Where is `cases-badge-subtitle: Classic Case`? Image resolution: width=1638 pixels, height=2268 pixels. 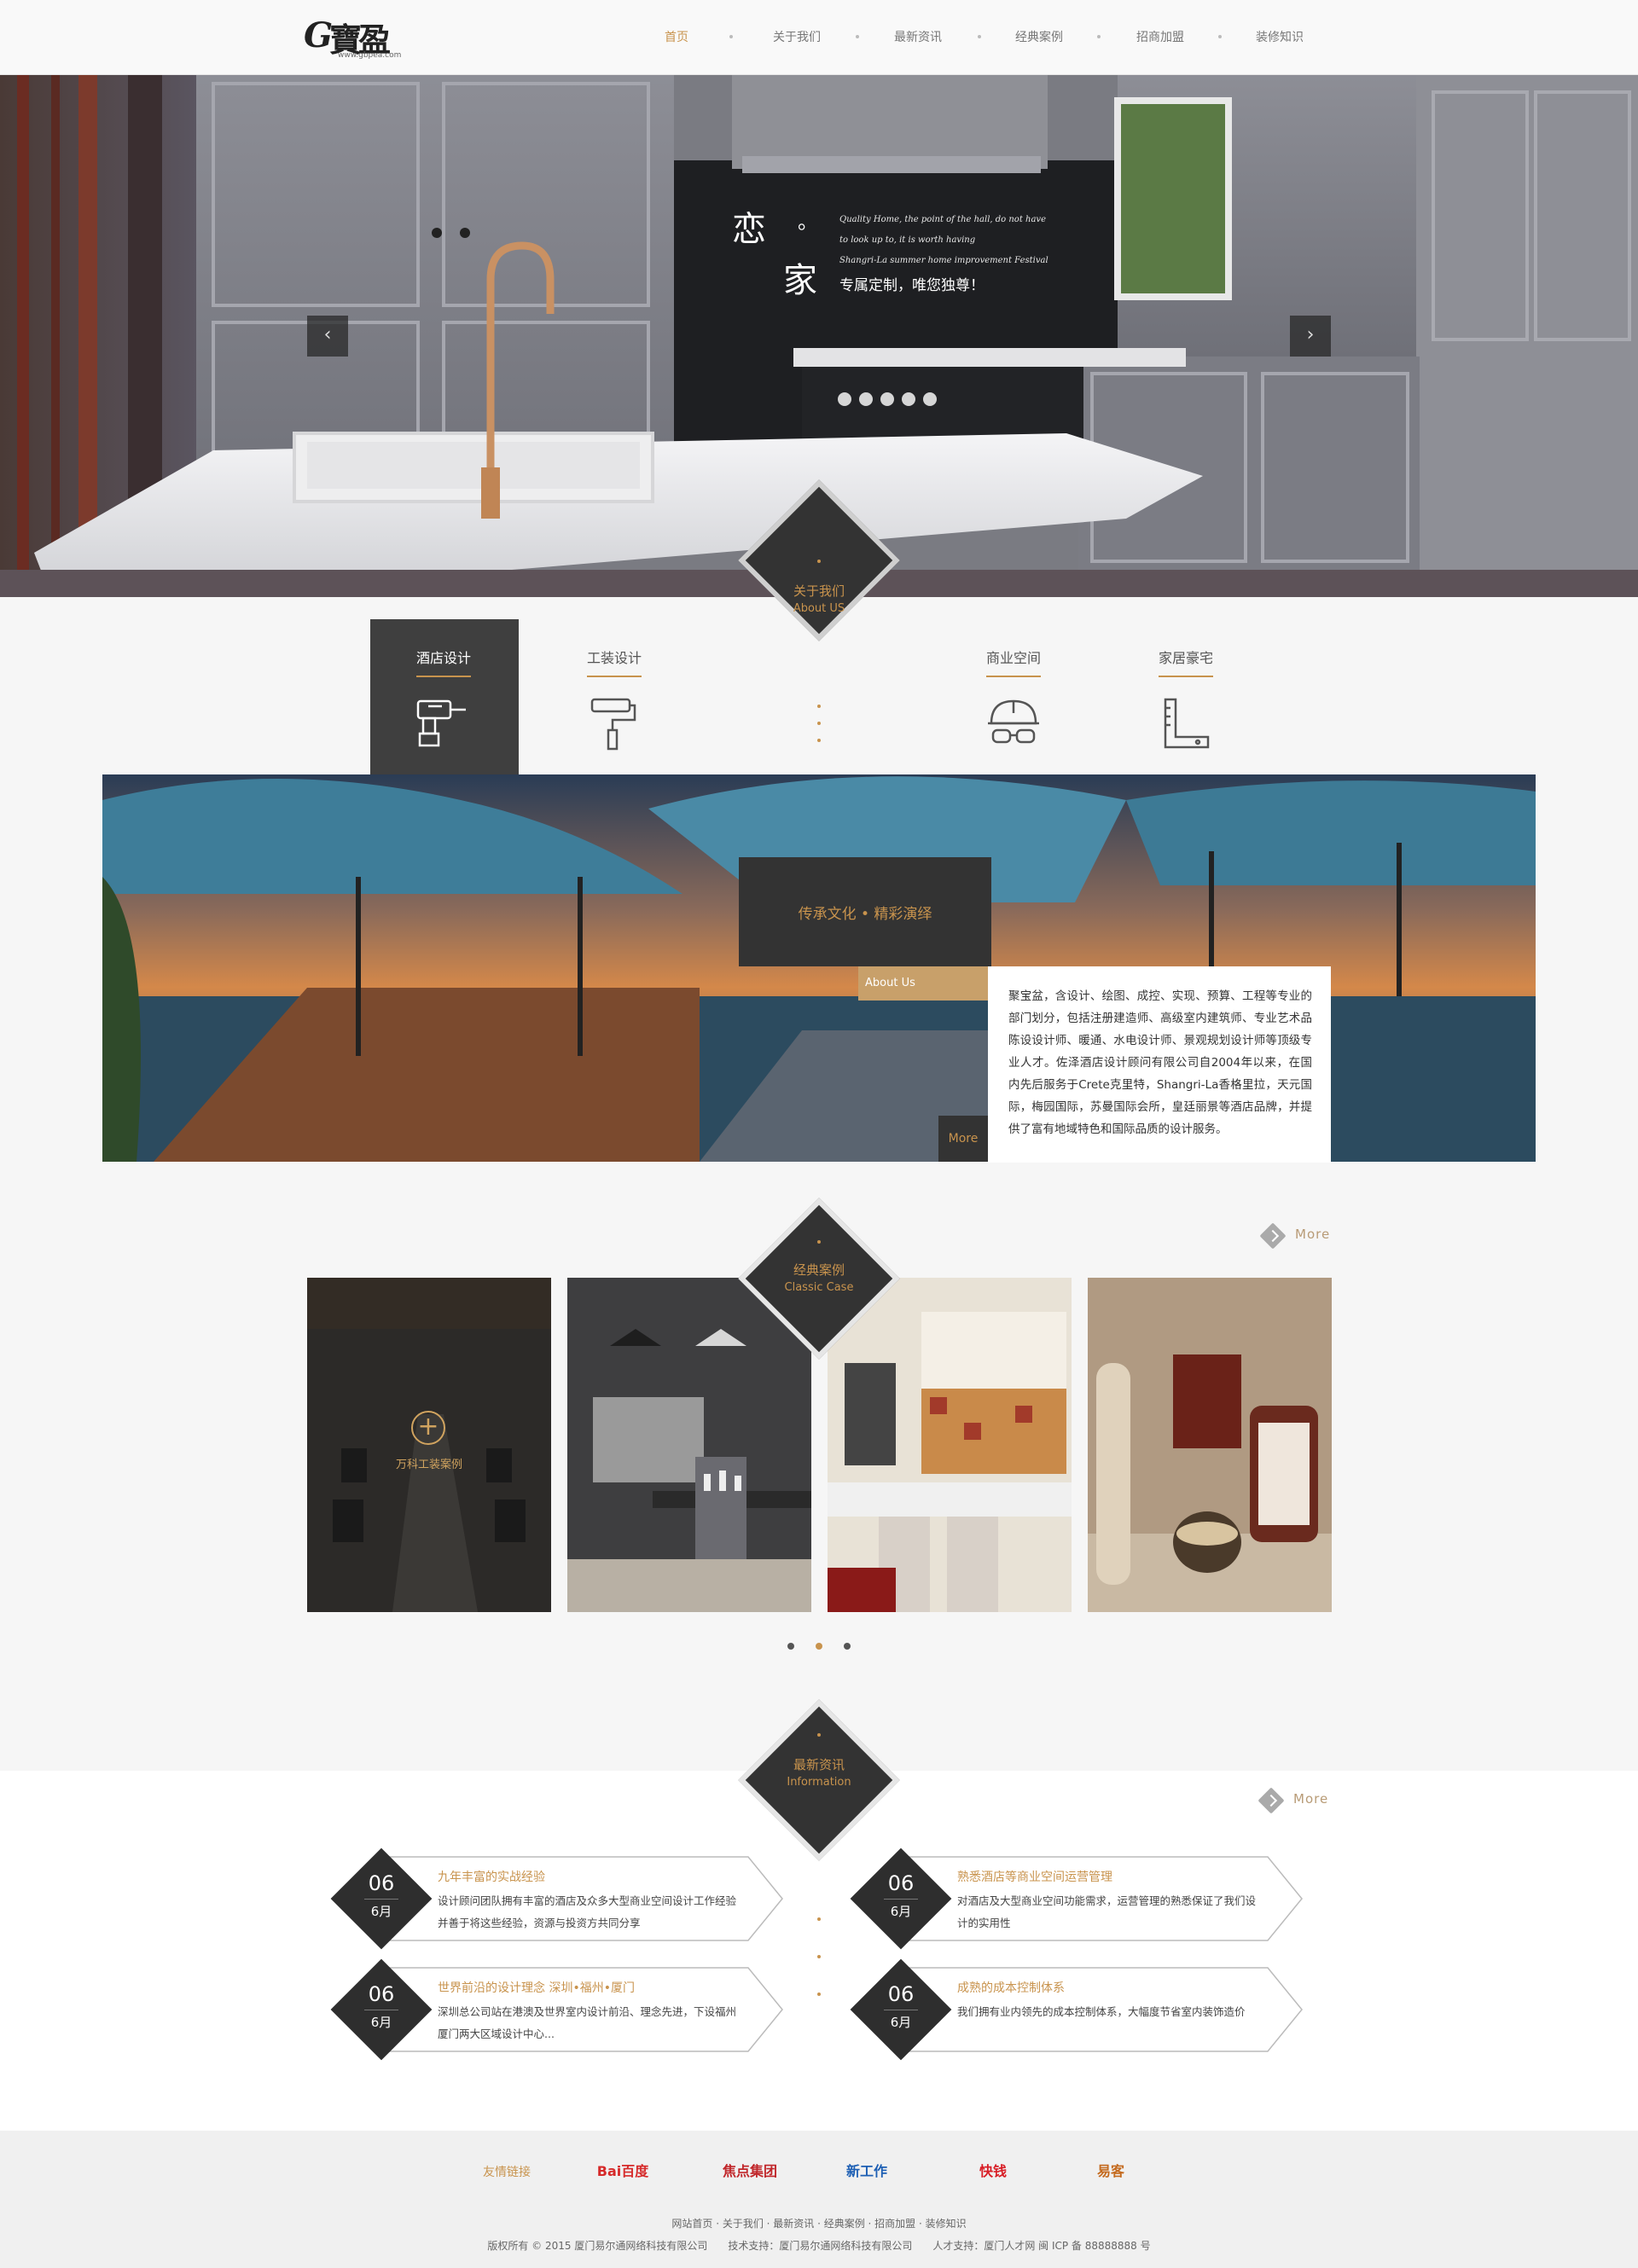
cases-badge-subtitle: Classic Case is located at coordinates (819, 1287).